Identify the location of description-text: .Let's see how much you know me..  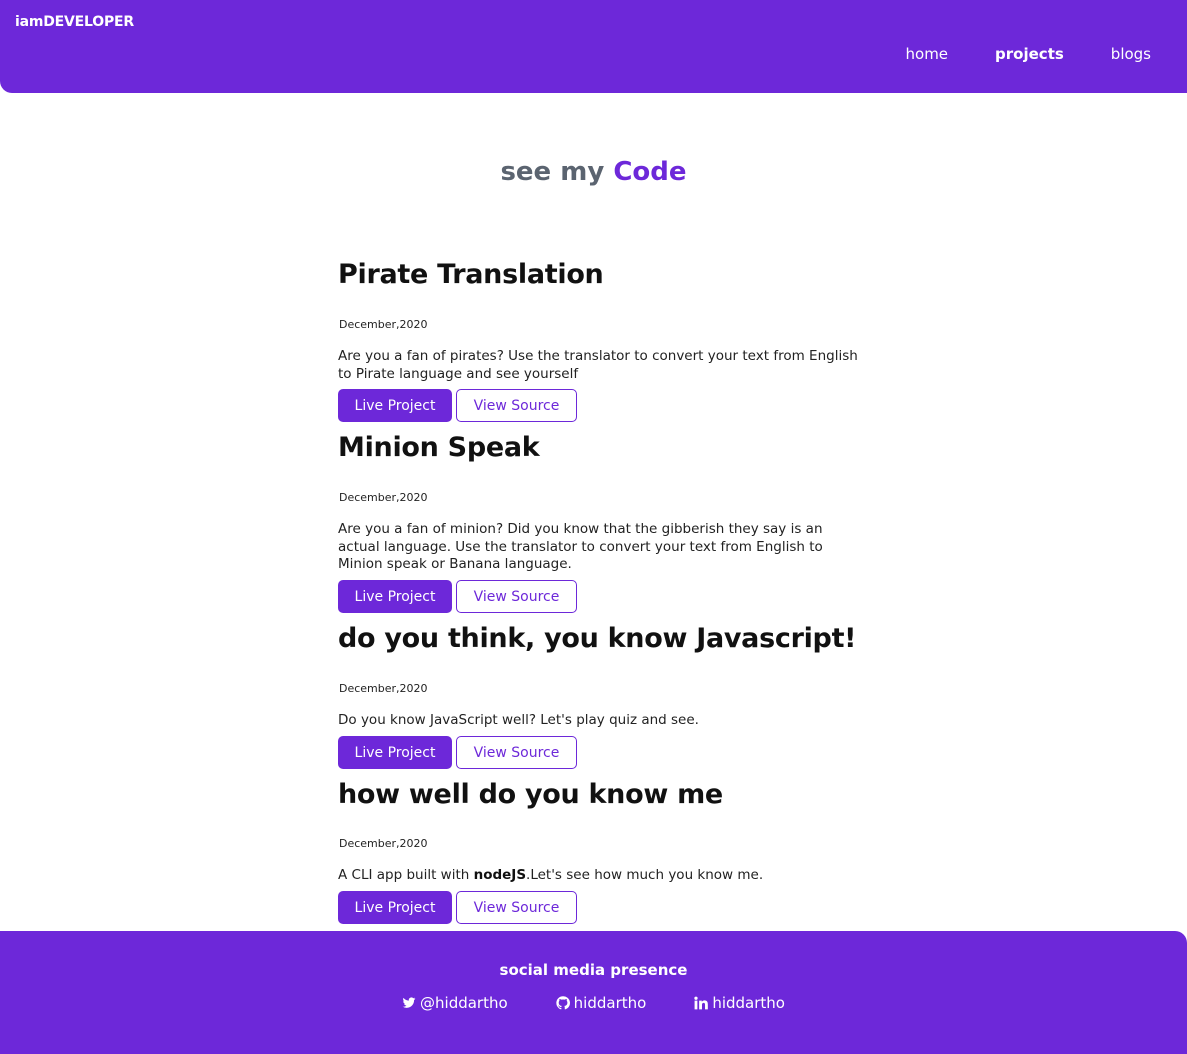
(645, 875).